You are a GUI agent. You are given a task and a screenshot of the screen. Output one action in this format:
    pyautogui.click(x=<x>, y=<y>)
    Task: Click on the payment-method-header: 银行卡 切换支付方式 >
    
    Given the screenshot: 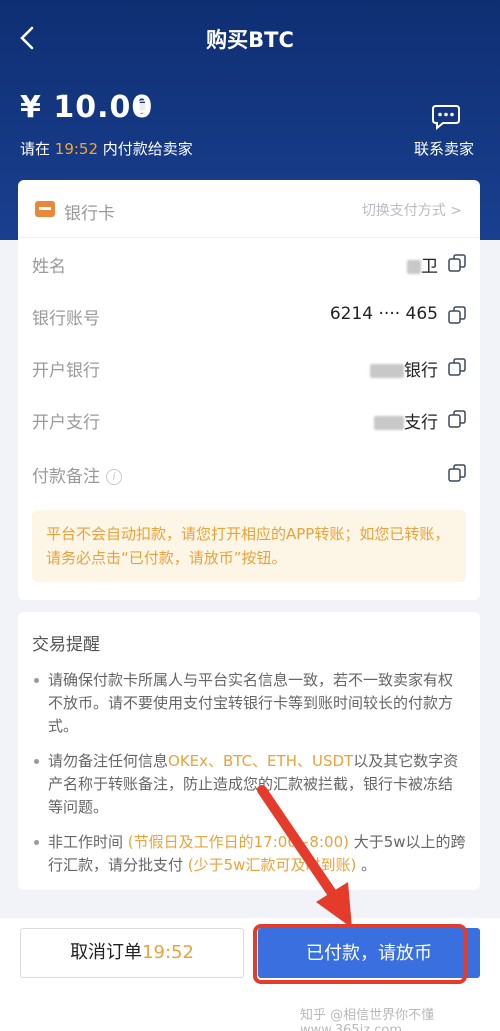 What is the action you would take?
    pyautogui.click(x=249, y=209)
    